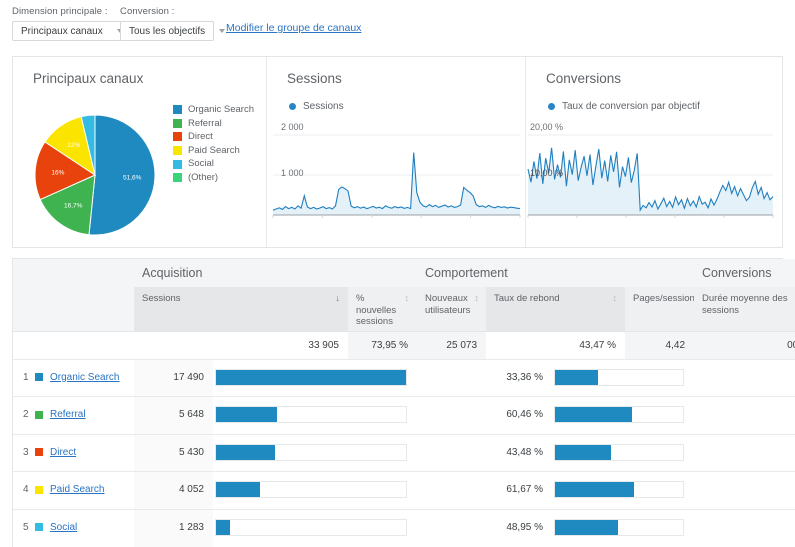  Describe the element at coordinates (404, 273) in the screenshot. I see `table-group-header-row: Acquisition Comportement Conversions` at that location.